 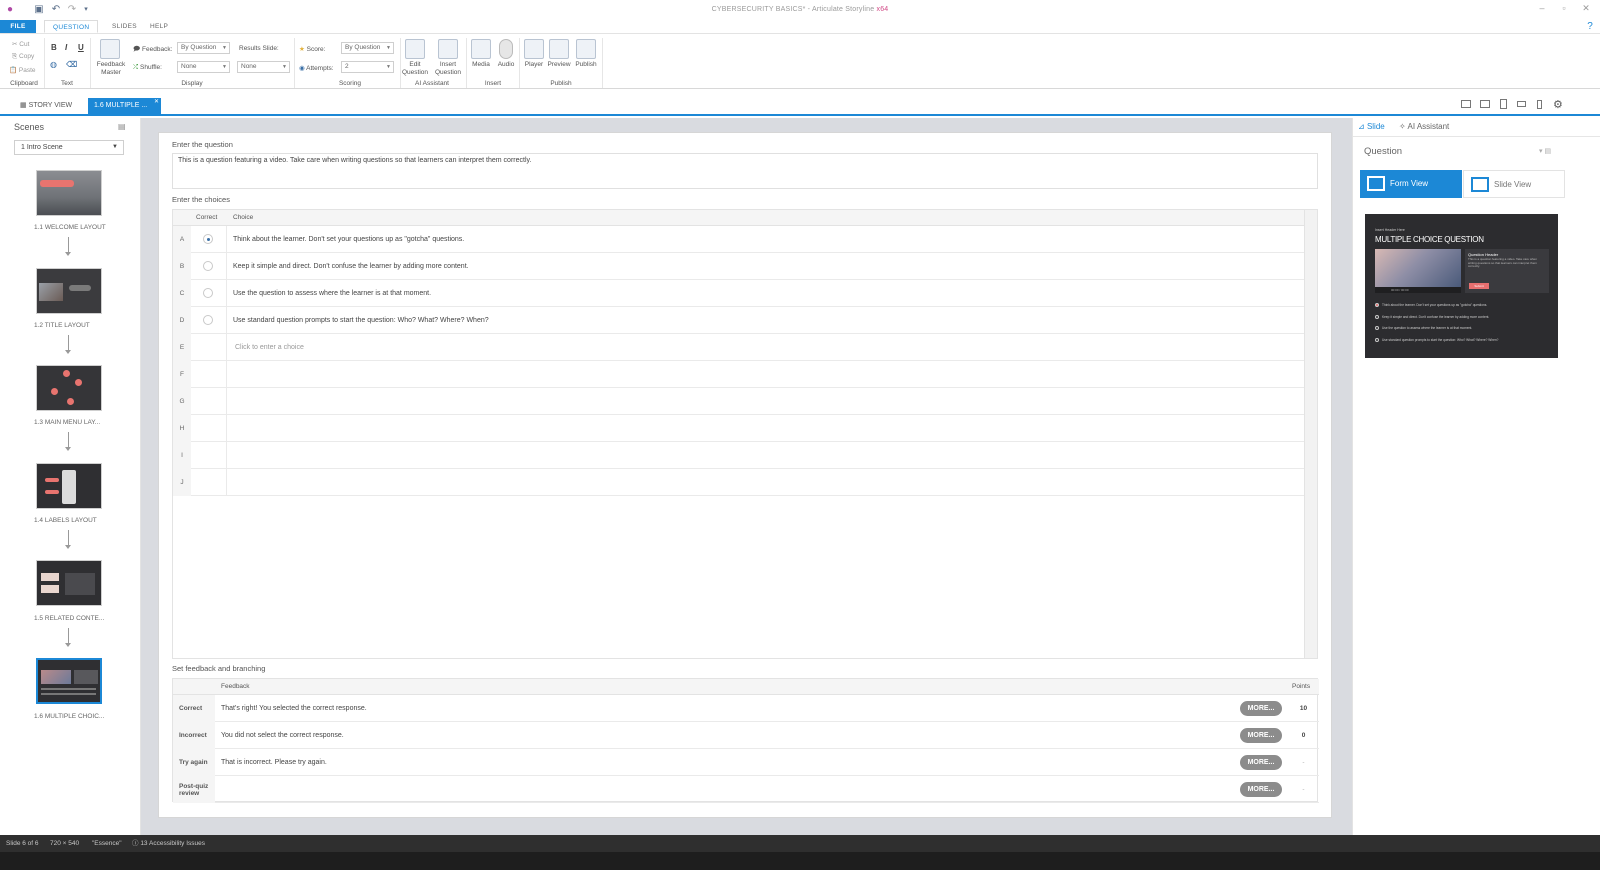 What do you see at coordinates (481, 65) in the screenshot?
I see `media-button: Media` at bounding box center [481, 65].